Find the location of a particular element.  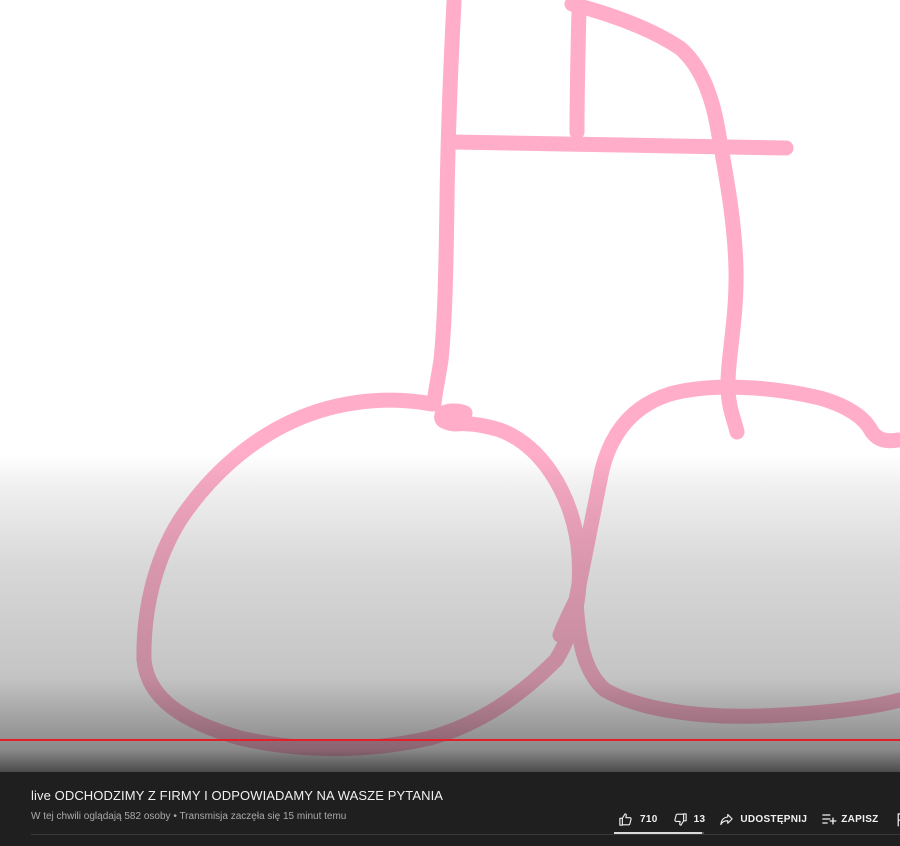

save-label: ZAPISZ is located at coordinates (860, 819).